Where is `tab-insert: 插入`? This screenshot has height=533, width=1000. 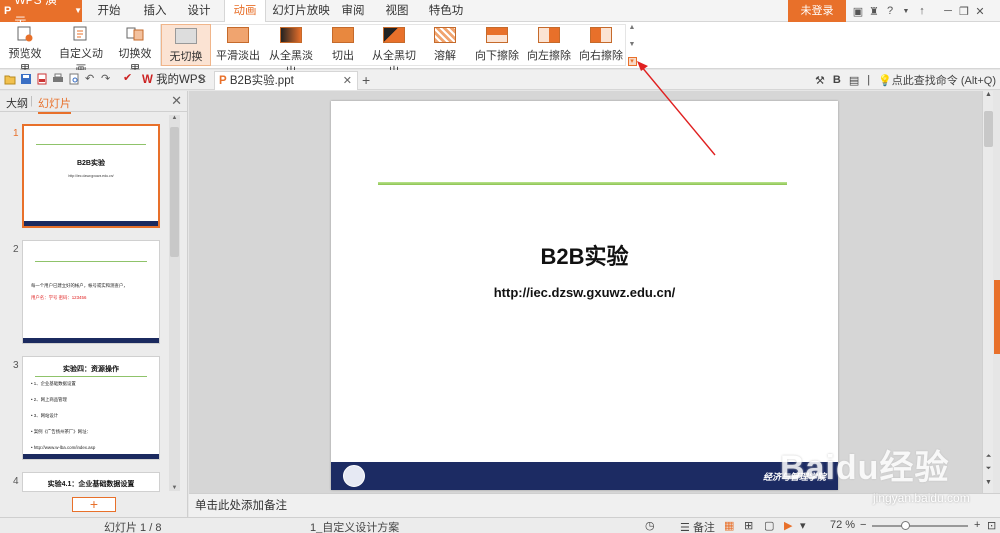 tab-insert: 插入 is located at coordinates (155, 11).